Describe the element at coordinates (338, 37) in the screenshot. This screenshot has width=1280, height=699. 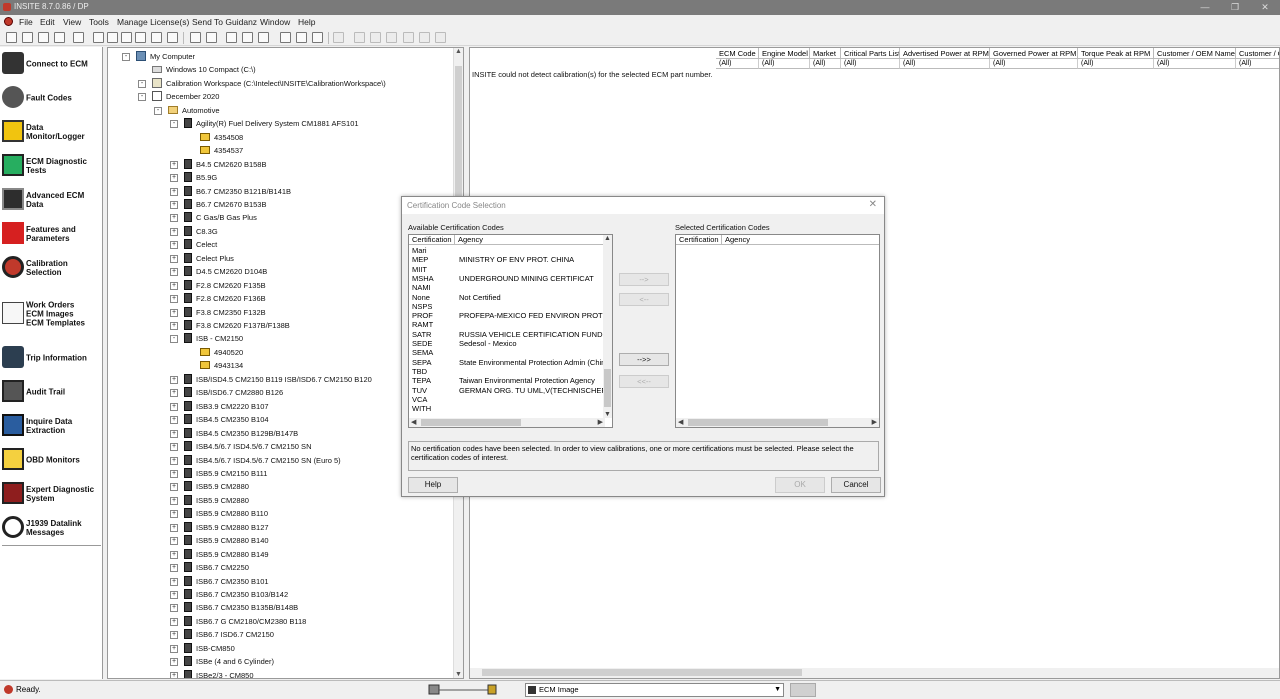
I see `toolbar-tool-12-icon` at that location.